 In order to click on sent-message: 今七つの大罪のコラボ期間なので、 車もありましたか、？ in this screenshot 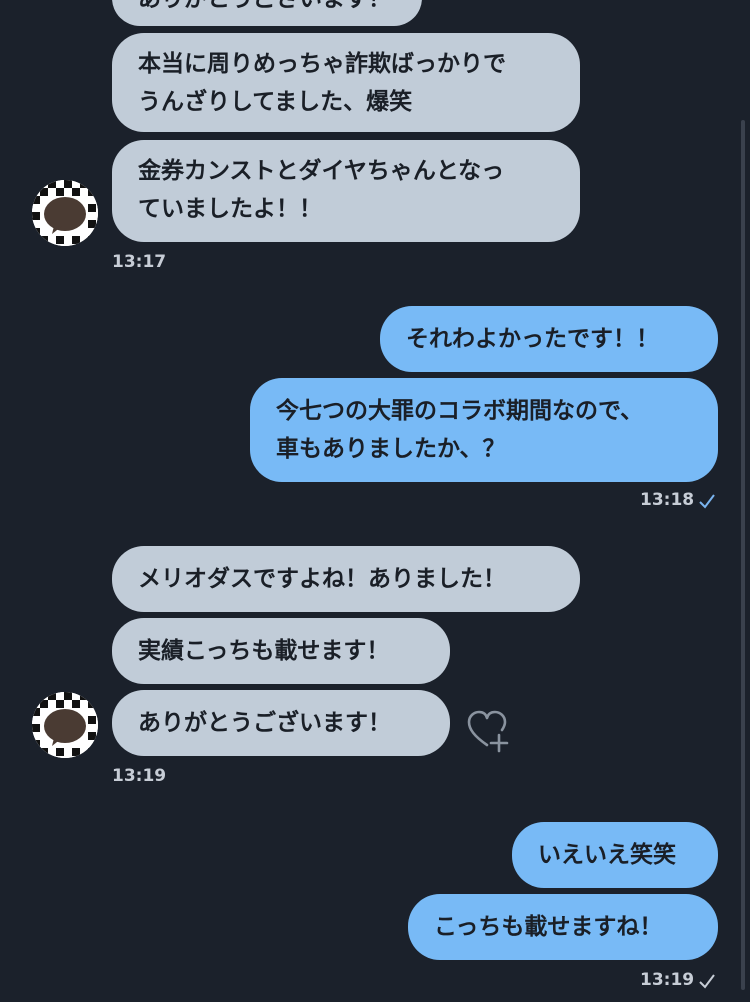, I will do `click(484, 430)`.